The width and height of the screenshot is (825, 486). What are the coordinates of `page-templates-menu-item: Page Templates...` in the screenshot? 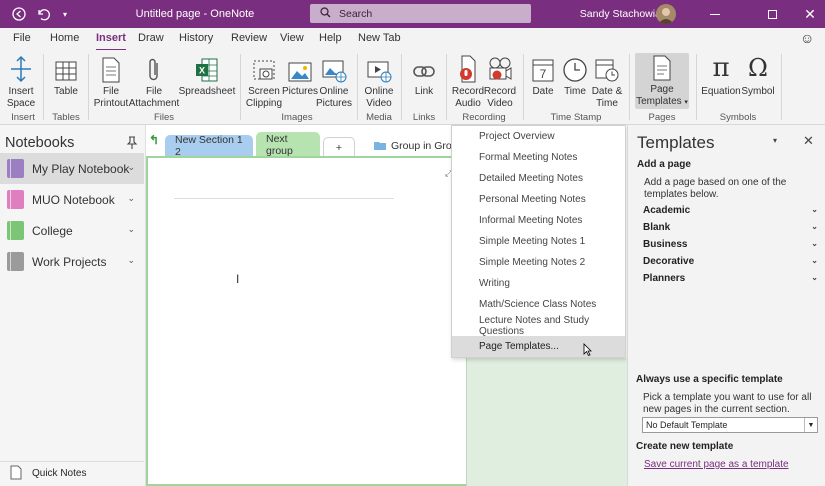 It's located at (538, 346).